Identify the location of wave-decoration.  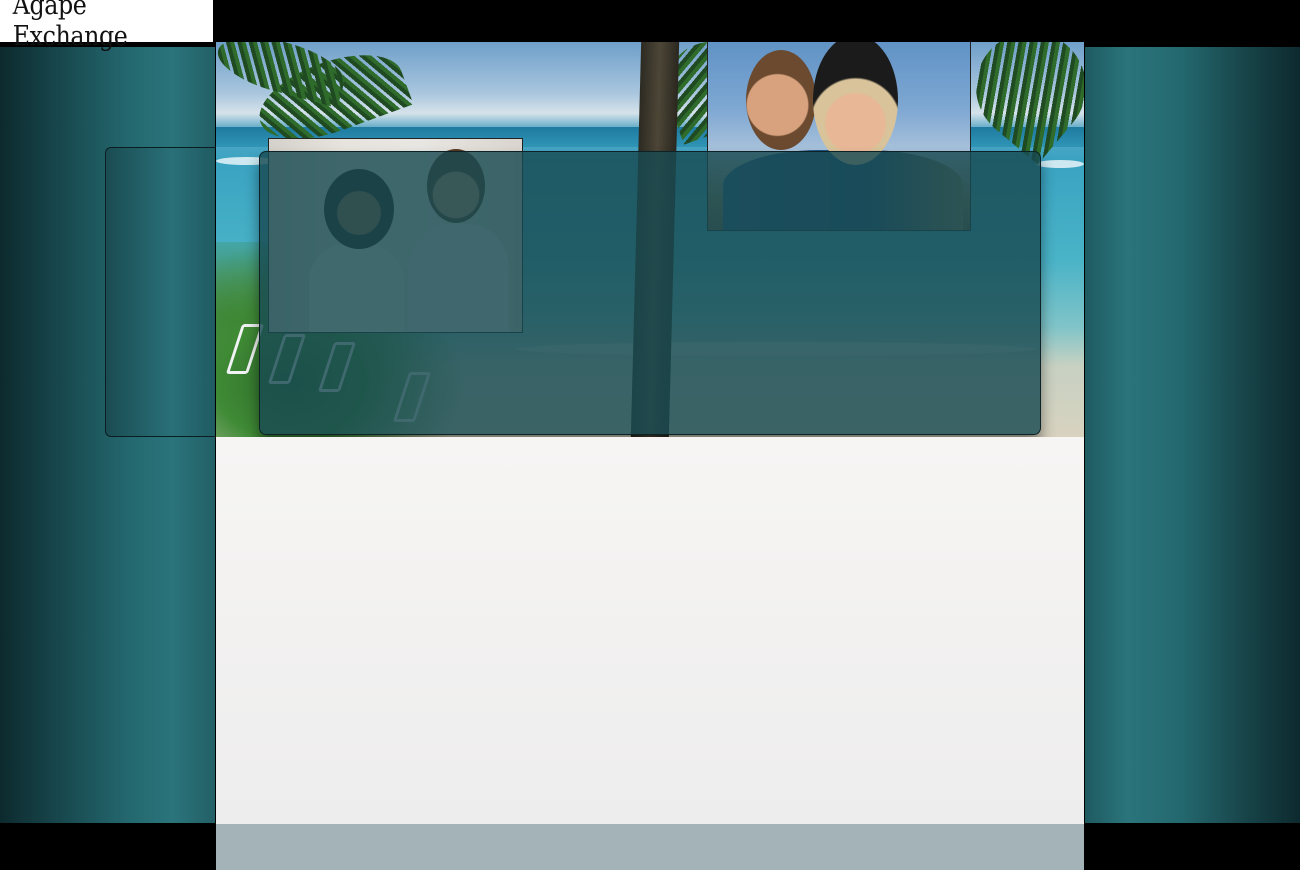
(1060, 164).